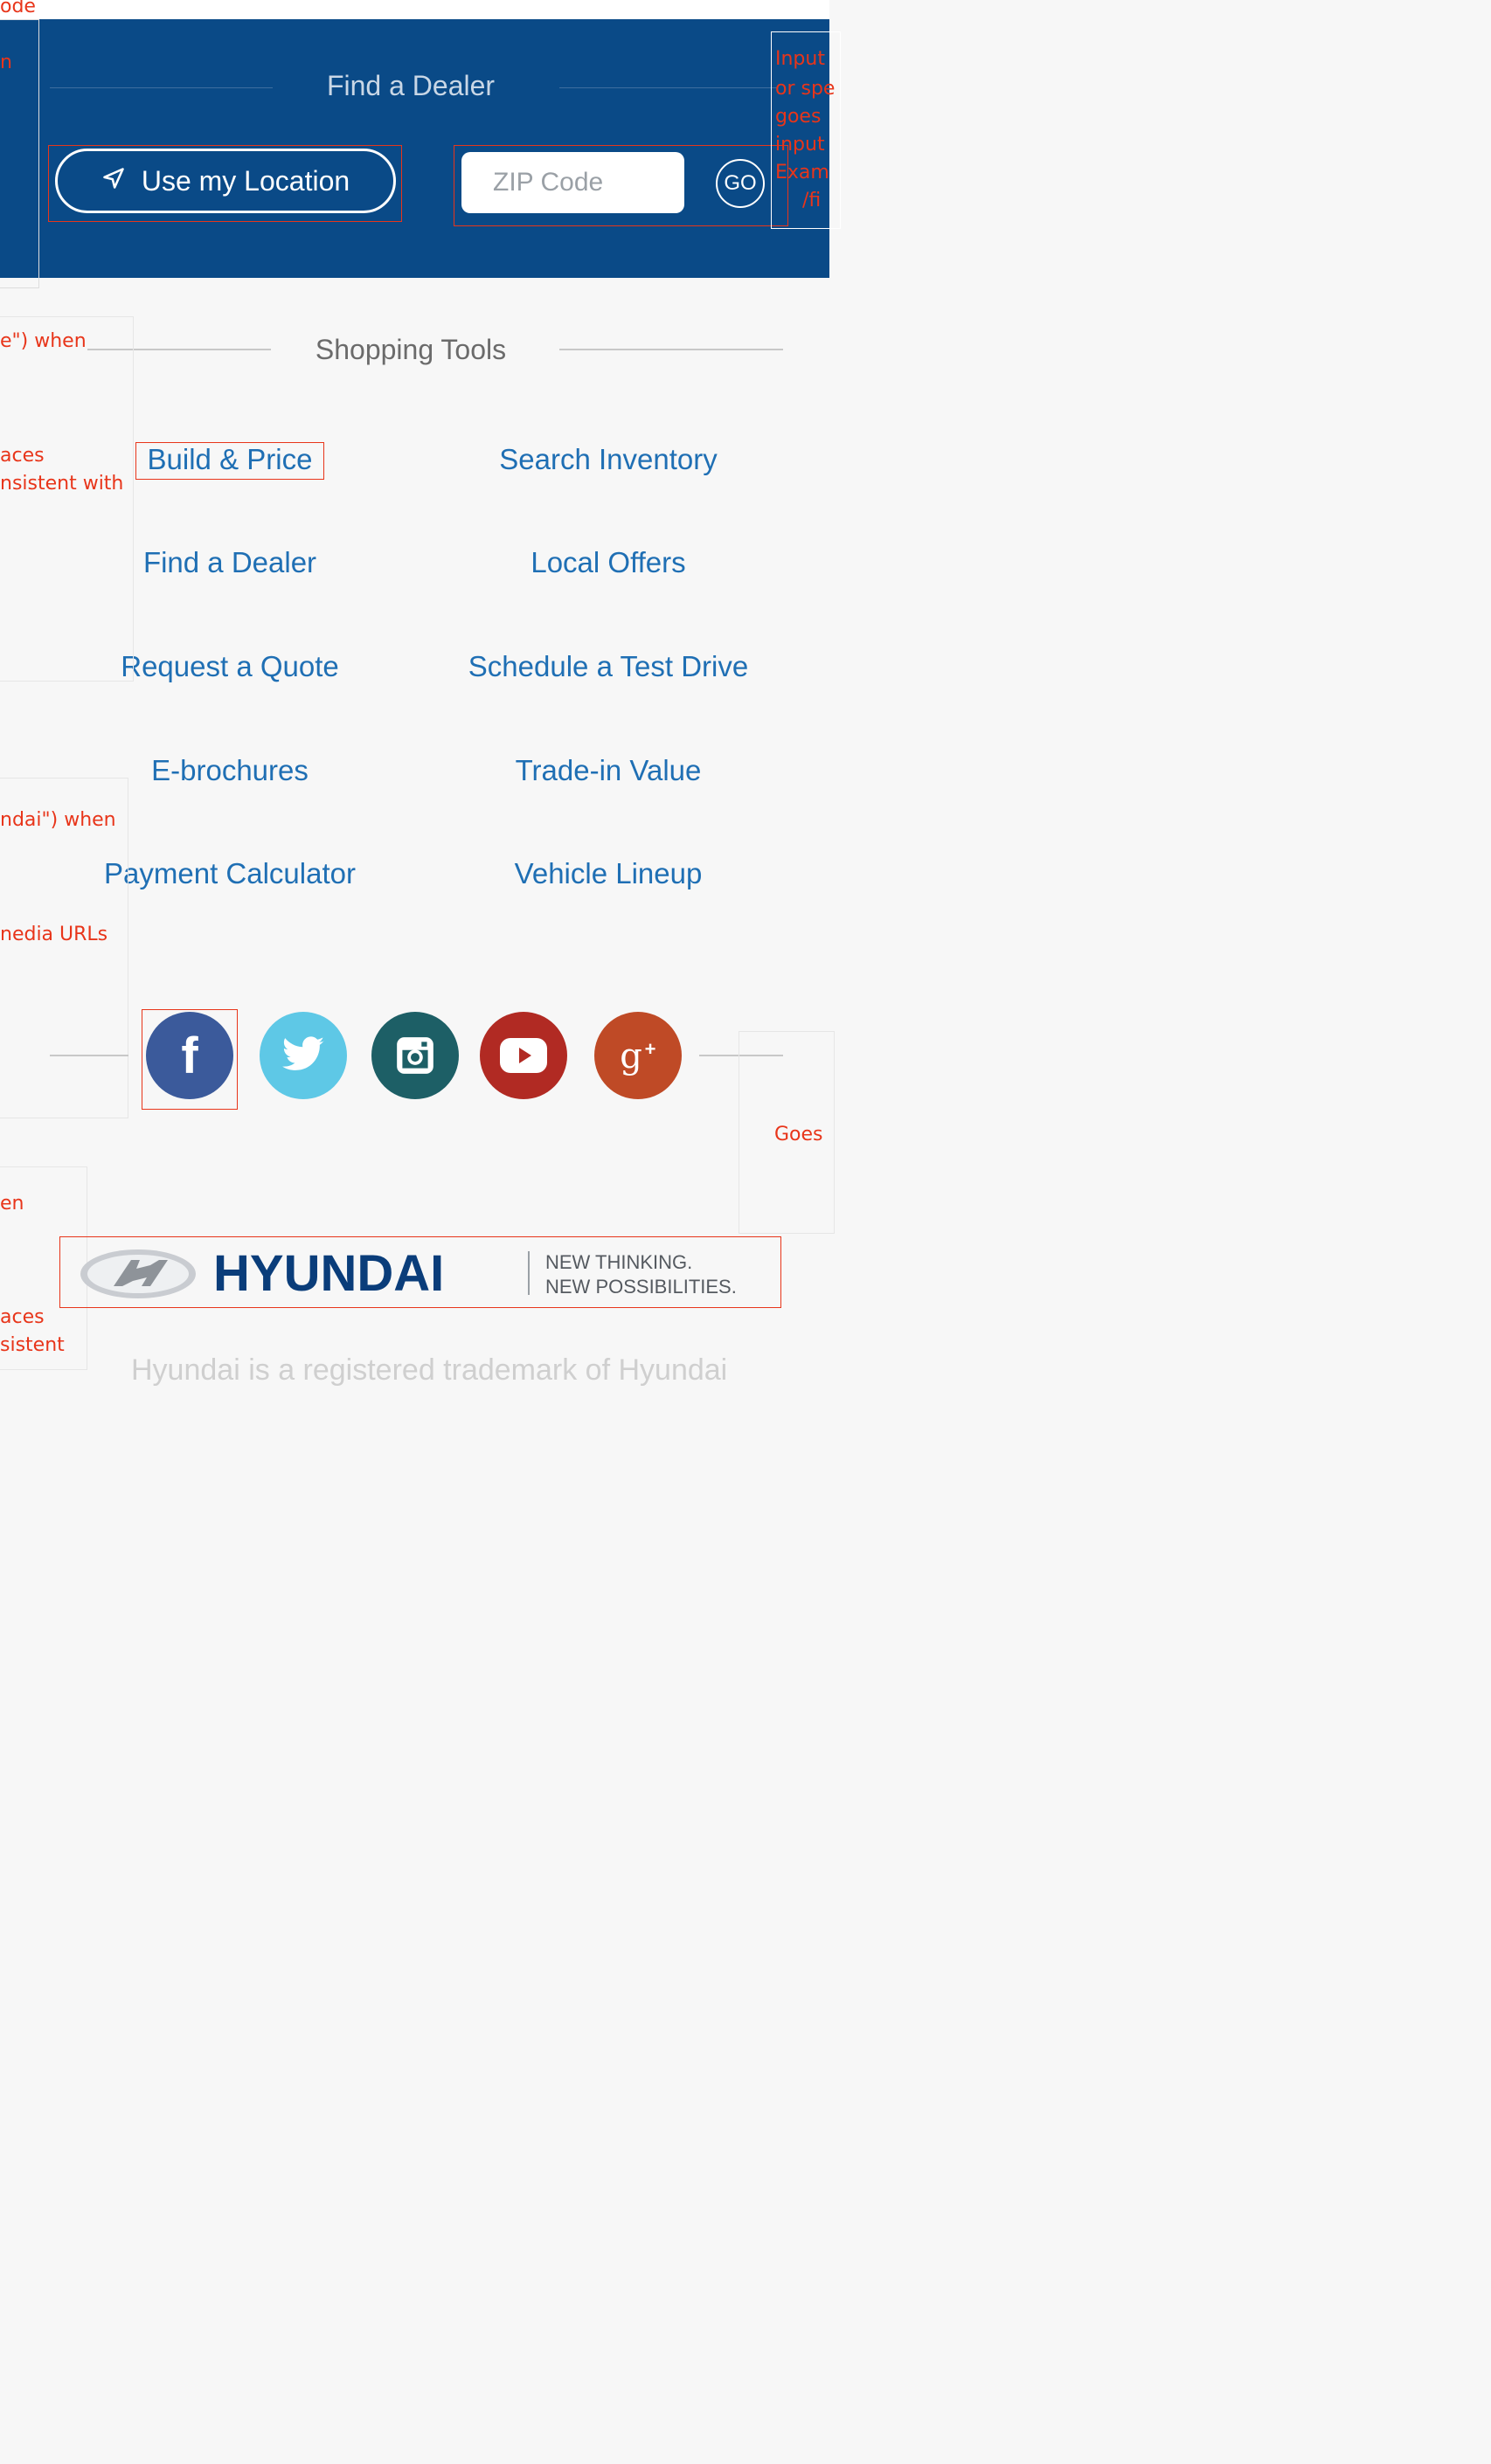  Describe the element at coordinates (411, 85) in the screenshot. I see `find-dealer-title: Find a Dealer` at that location.